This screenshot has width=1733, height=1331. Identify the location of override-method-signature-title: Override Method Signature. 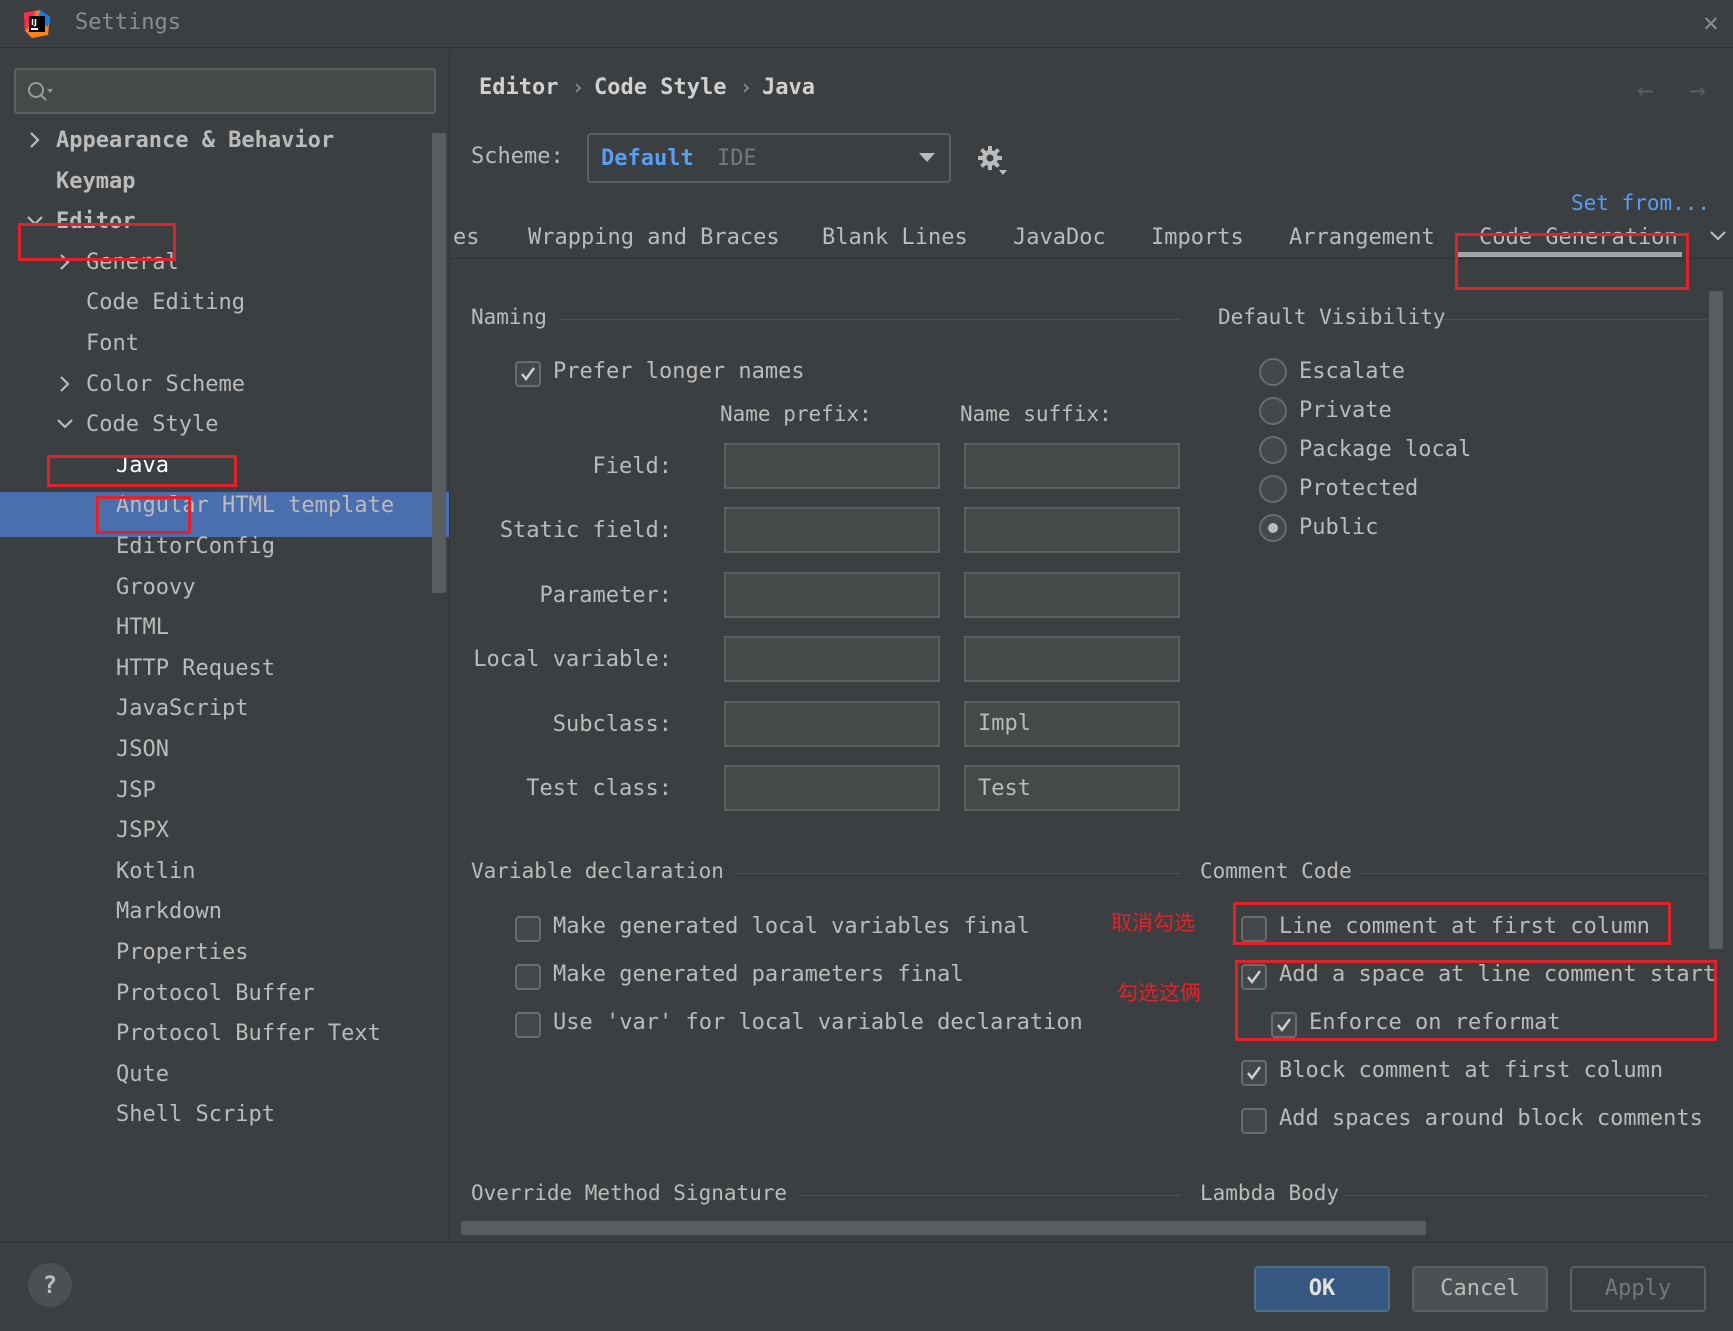
(629, 1193).